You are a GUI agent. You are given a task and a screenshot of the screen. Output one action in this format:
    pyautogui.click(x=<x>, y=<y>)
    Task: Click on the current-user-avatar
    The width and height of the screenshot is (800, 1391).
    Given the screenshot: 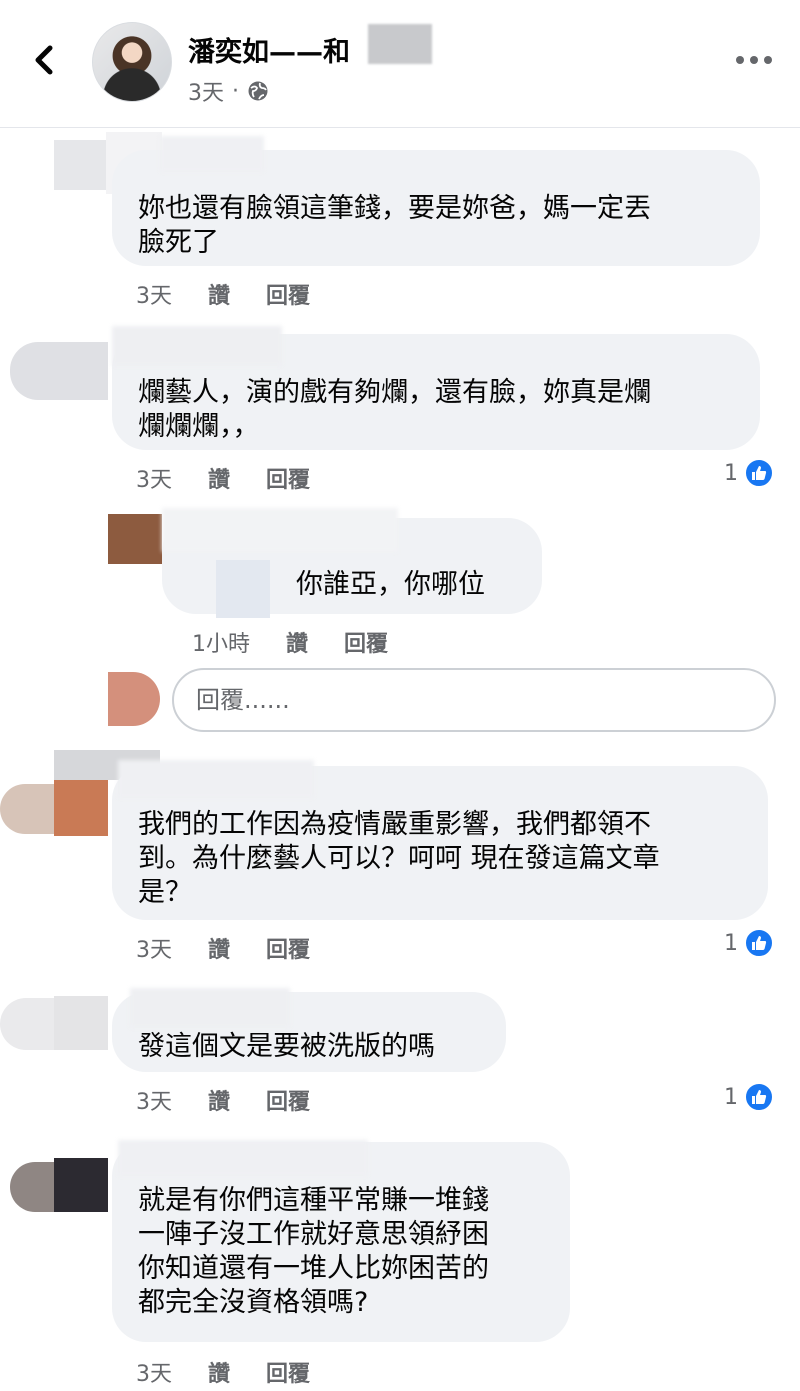 What is the action you would take?
    pyautogui.click(x=134, y=699)
    